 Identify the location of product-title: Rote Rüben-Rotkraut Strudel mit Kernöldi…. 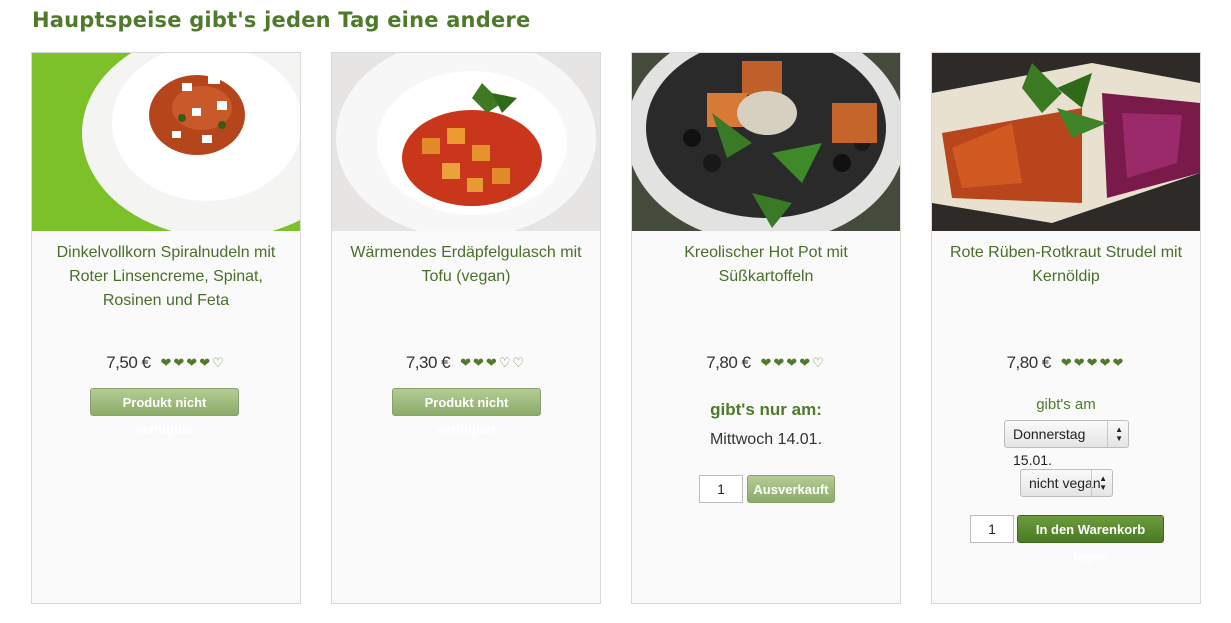
(1066, 265).